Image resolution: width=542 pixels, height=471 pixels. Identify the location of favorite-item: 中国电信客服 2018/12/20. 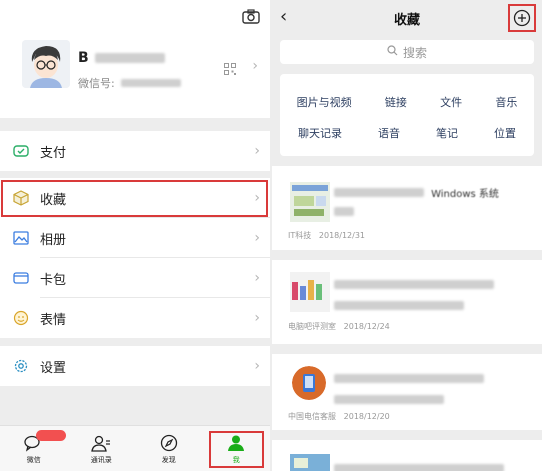
(407, 392).